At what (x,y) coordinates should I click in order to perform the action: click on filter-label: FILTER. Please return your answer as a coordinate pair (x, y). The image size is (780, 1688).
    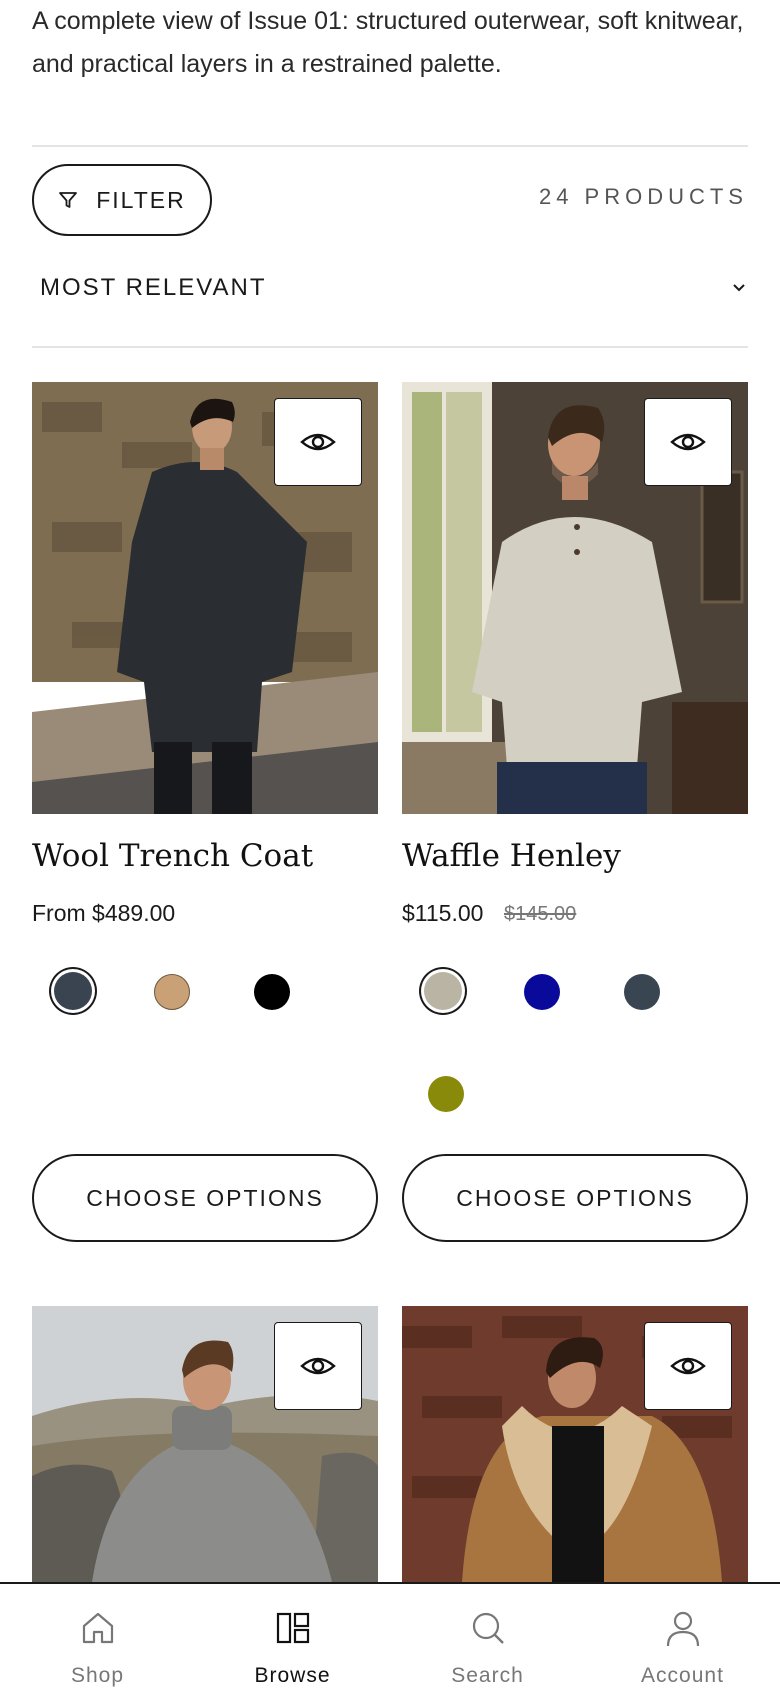
    Looking at the image, I should click on (141, 199).